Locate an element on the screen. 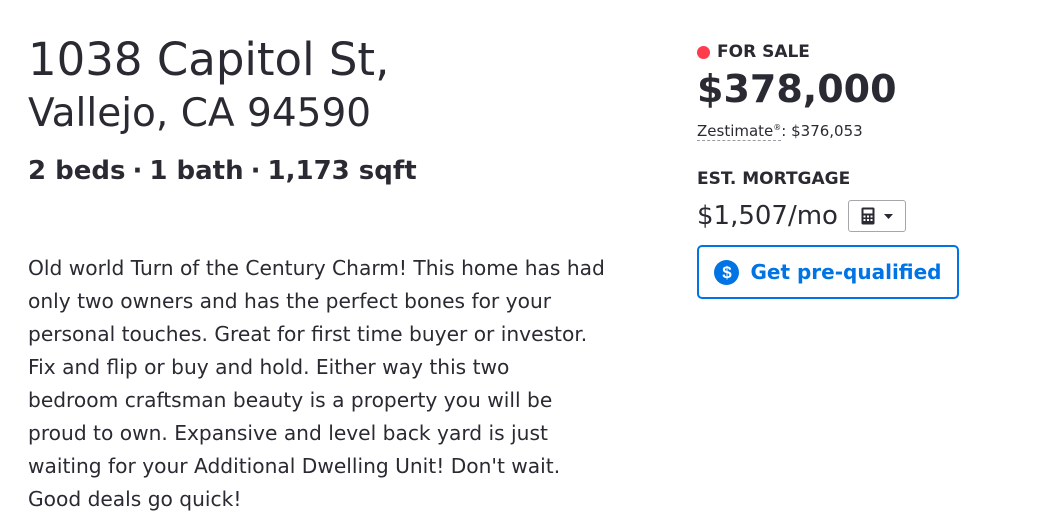 The height and width of the screenshot is (517, 1049). mortgage-value: $1,507/mo is located at coordinates (767, 216).